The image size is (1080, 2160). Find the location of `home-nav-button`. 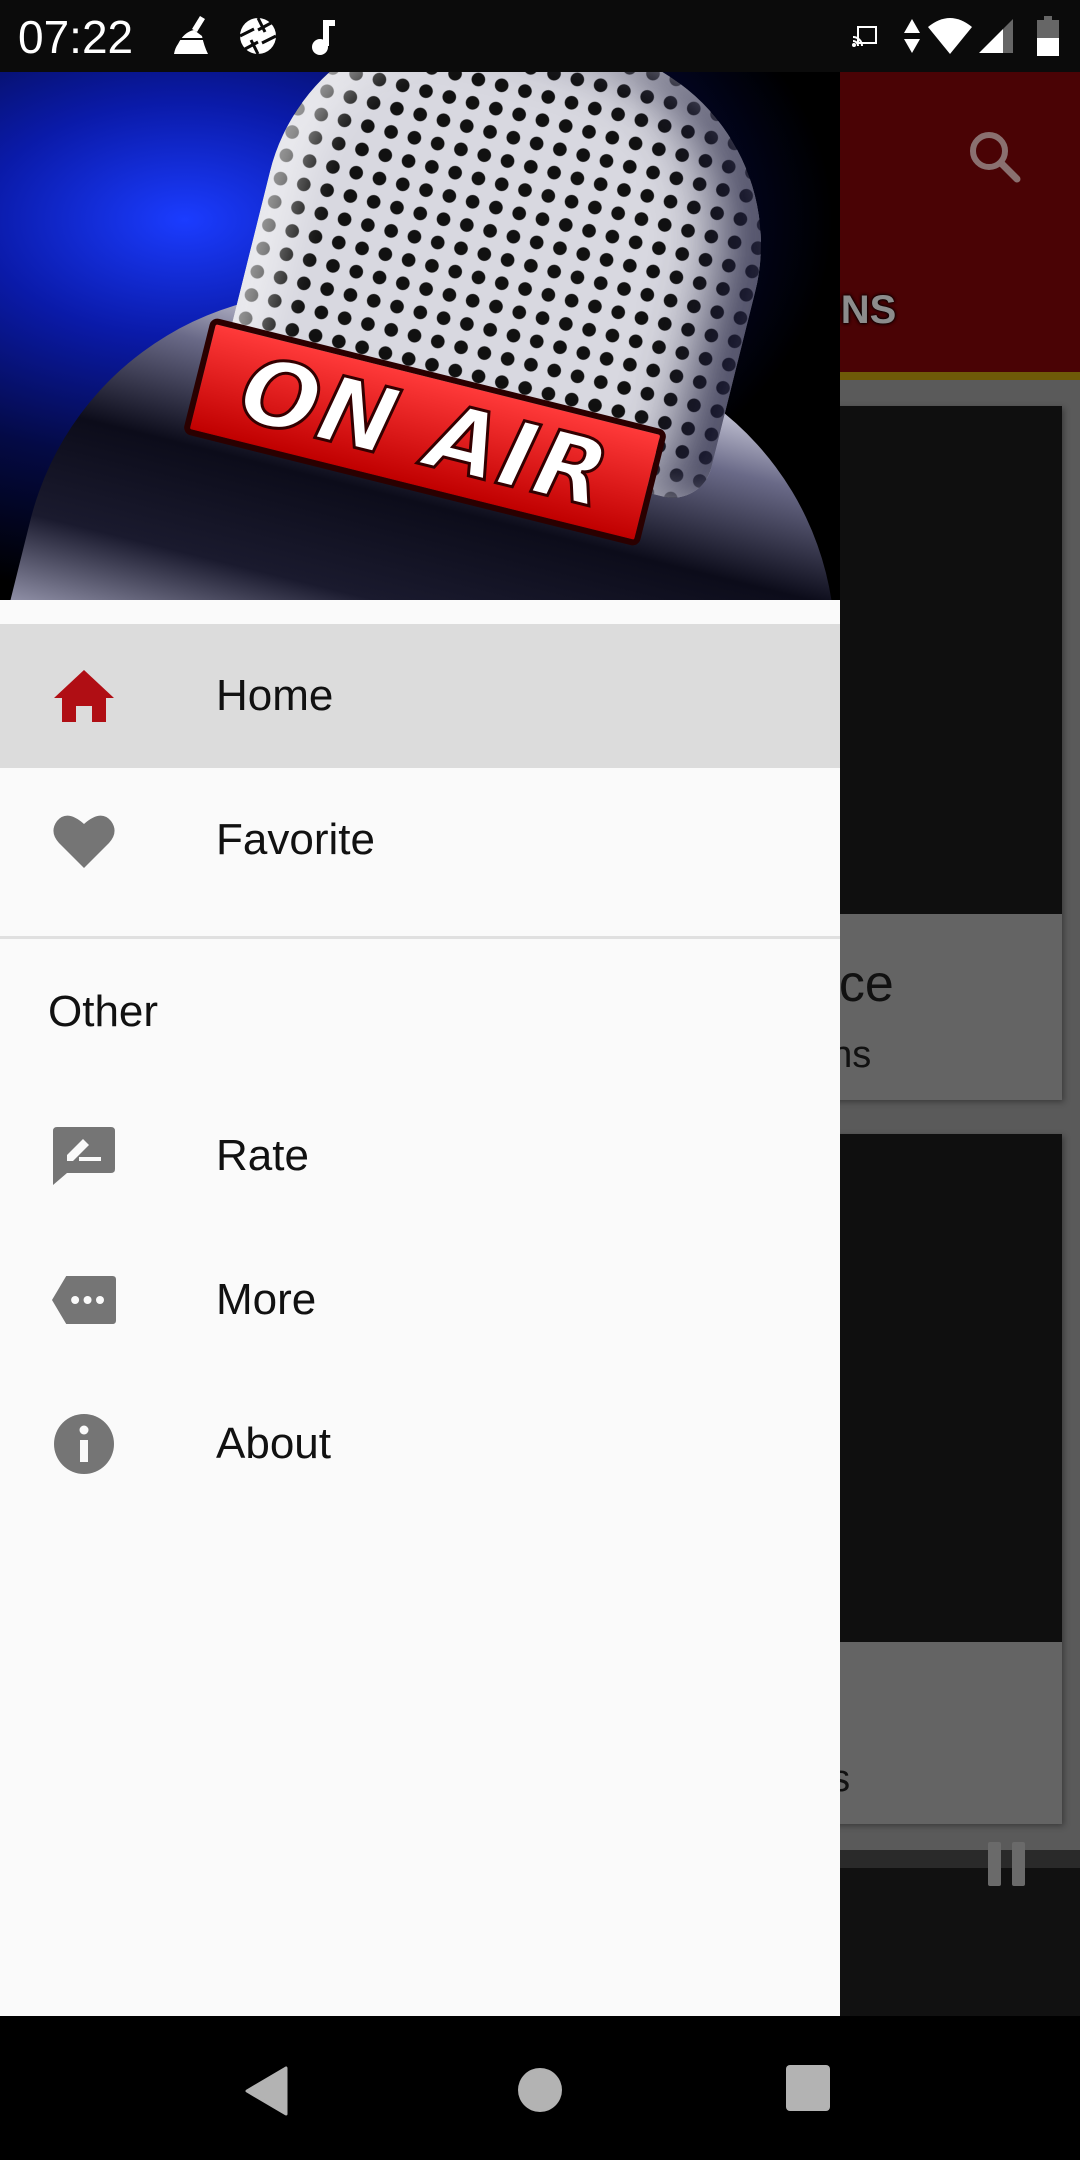

home-nav-button is located at coordinates (540, 2090).